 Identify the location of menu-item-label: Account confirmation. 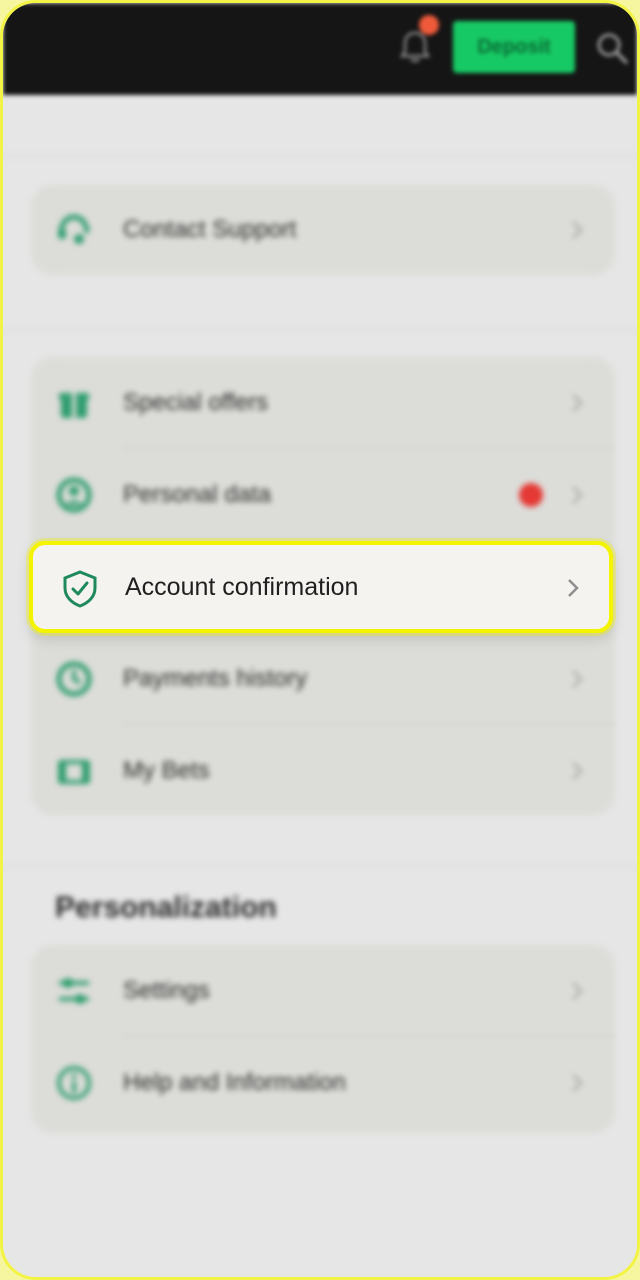
(242, 587).